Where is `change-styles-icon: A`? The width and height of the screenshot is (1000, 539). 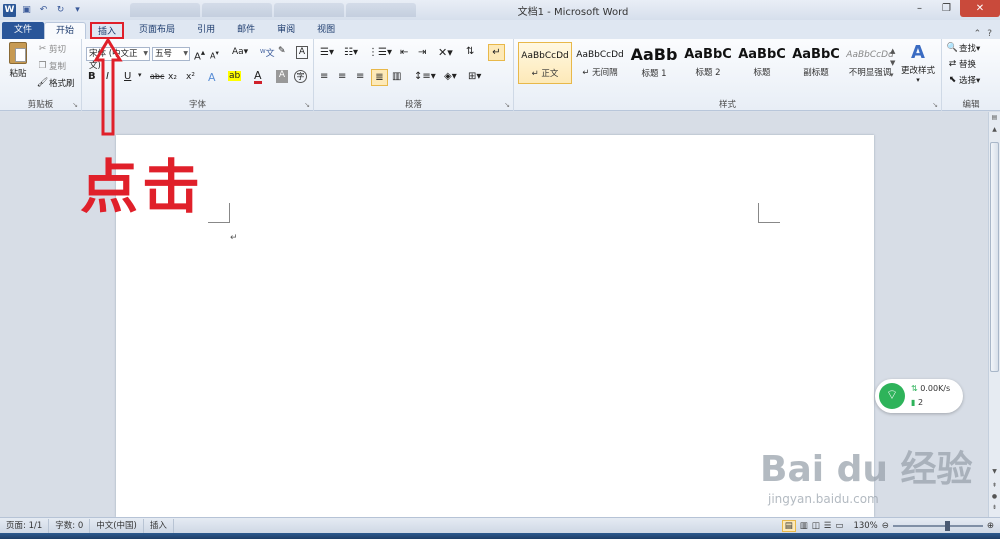
change-styles-icon: A is located at coordinates (918, 52).